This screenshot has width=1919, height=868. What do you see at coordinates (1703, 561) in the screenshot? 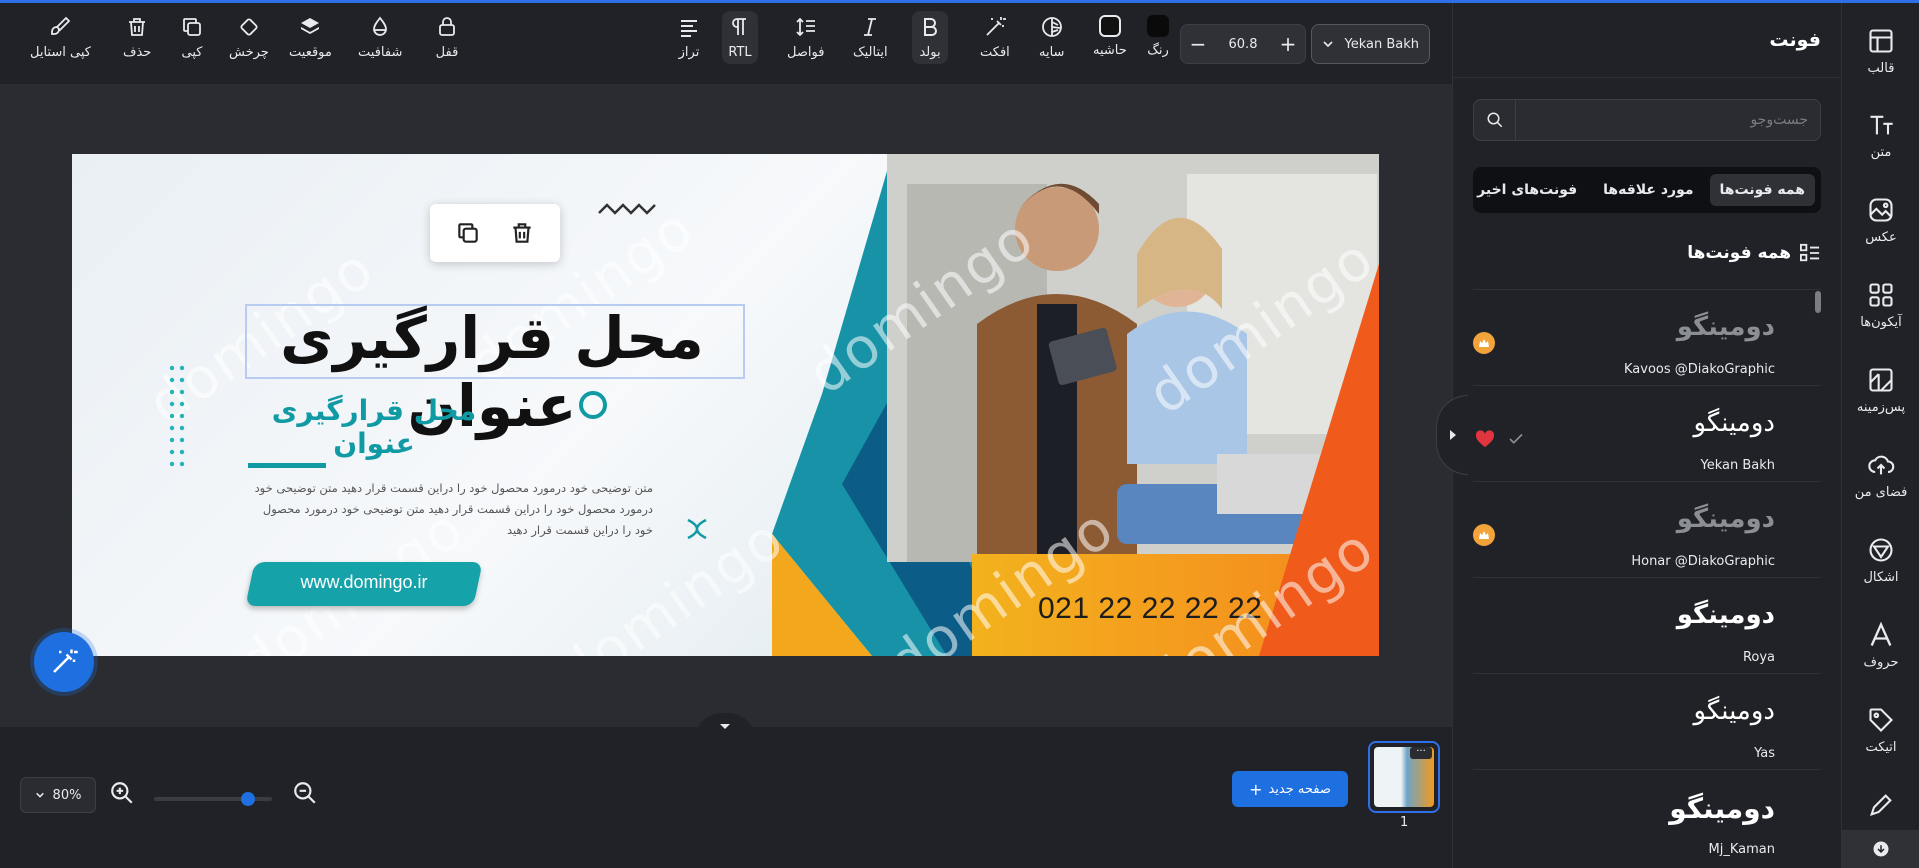
I see `font-name: Honar @DiakoGraphic` at bounding box center [1703, 561].